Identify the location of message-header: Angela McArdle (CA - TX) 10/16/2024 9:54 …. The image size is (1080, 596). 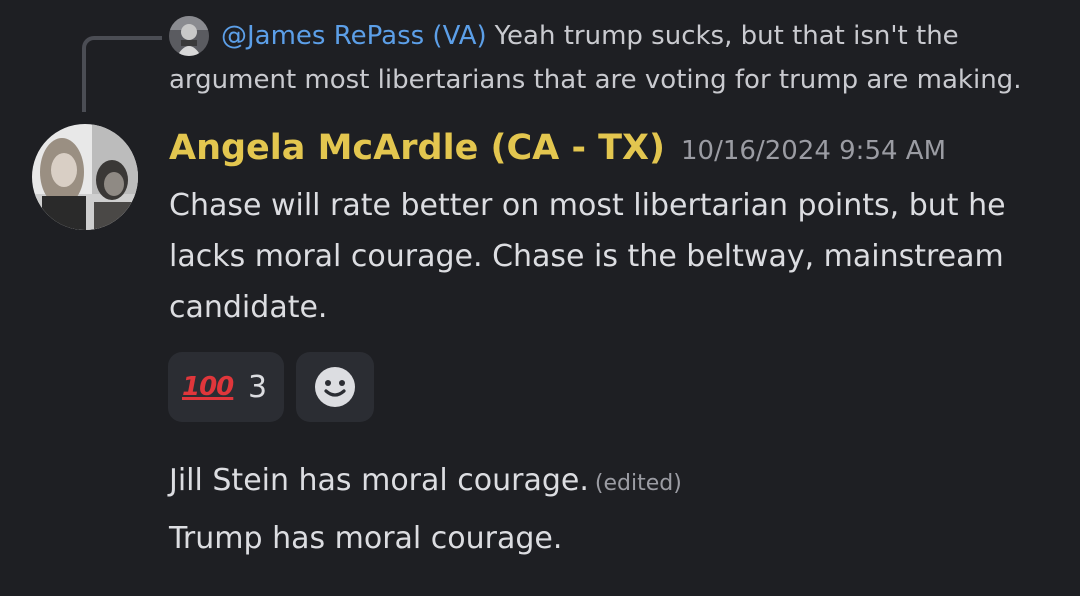
(557, 148).